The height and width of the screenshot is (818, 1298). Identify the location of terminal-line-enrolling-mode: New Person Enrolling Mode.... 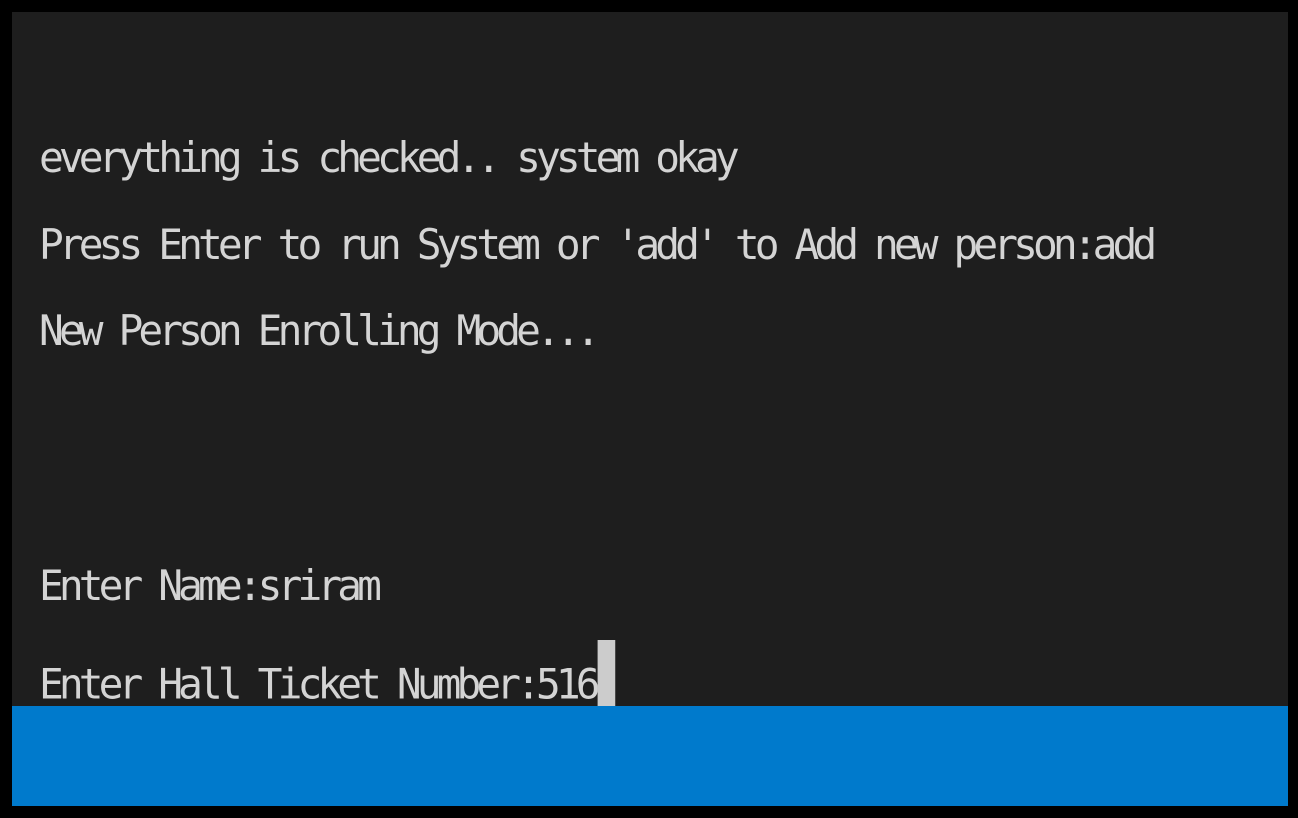
(320, 330).